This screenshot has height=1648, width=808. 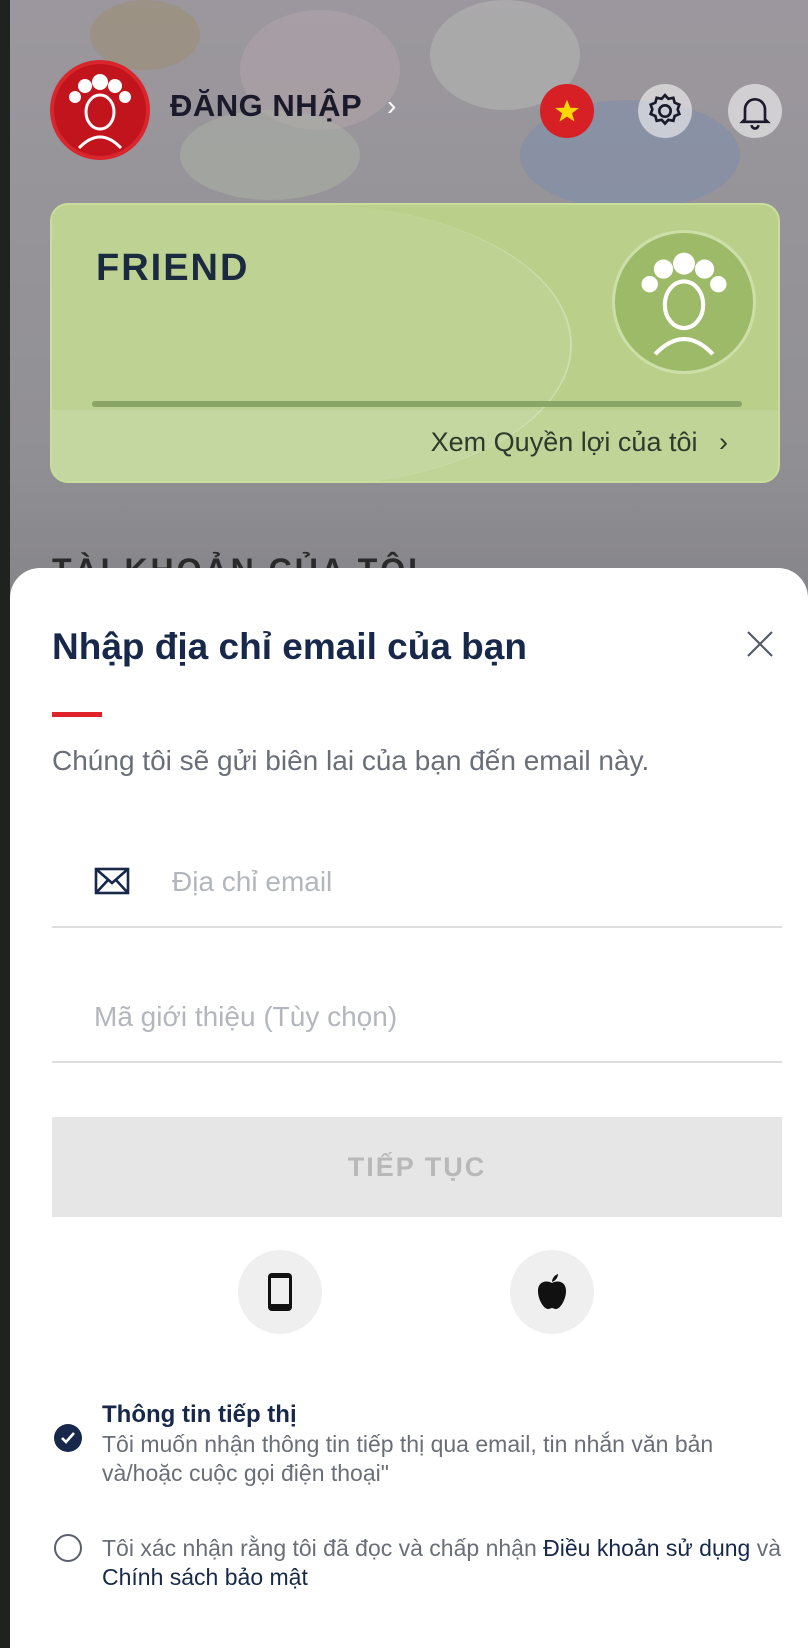 I want to click on terms-connector: và, so click(x=766, y=1548).